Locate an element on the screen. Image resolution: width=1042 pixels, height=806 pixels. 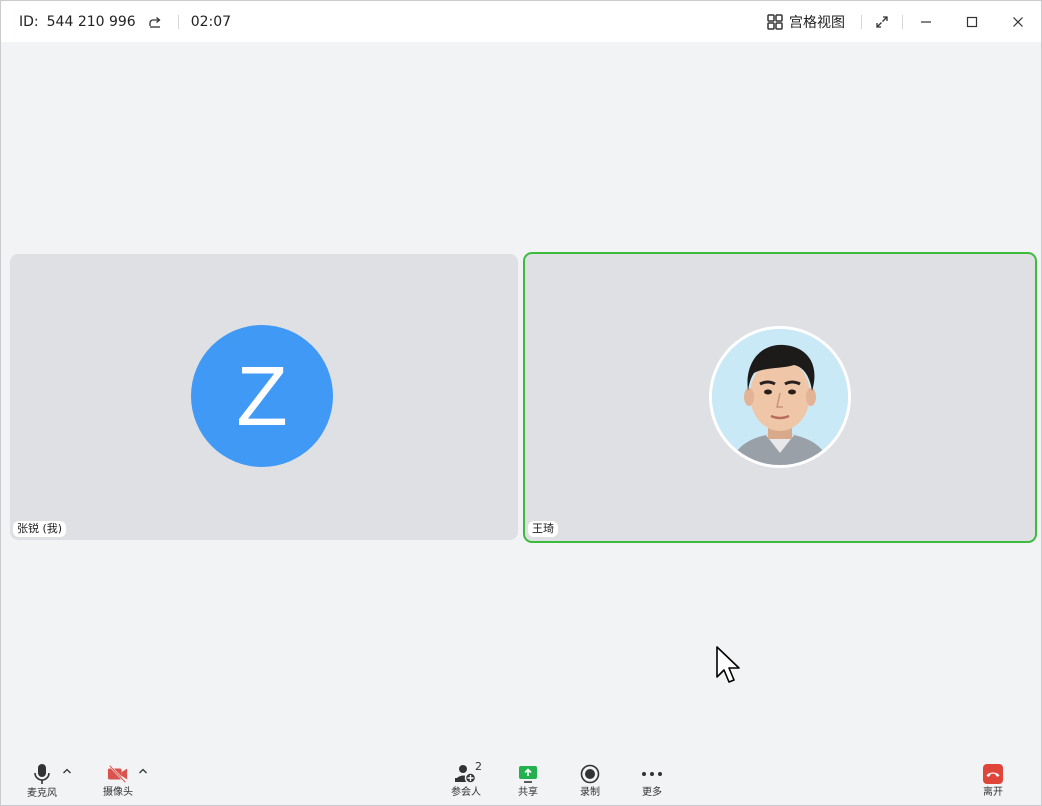
close-icon is located at coordinates (1018, 21).